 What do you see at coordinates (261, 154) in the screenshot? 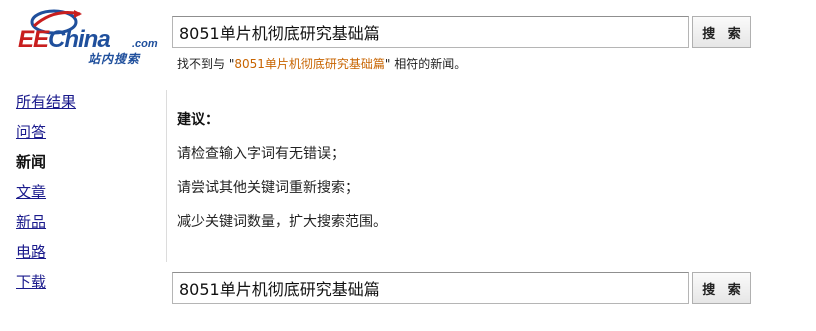
I see `suggestion-line: 请检查输入字词有无错误；` at bounding box center [261, 154].